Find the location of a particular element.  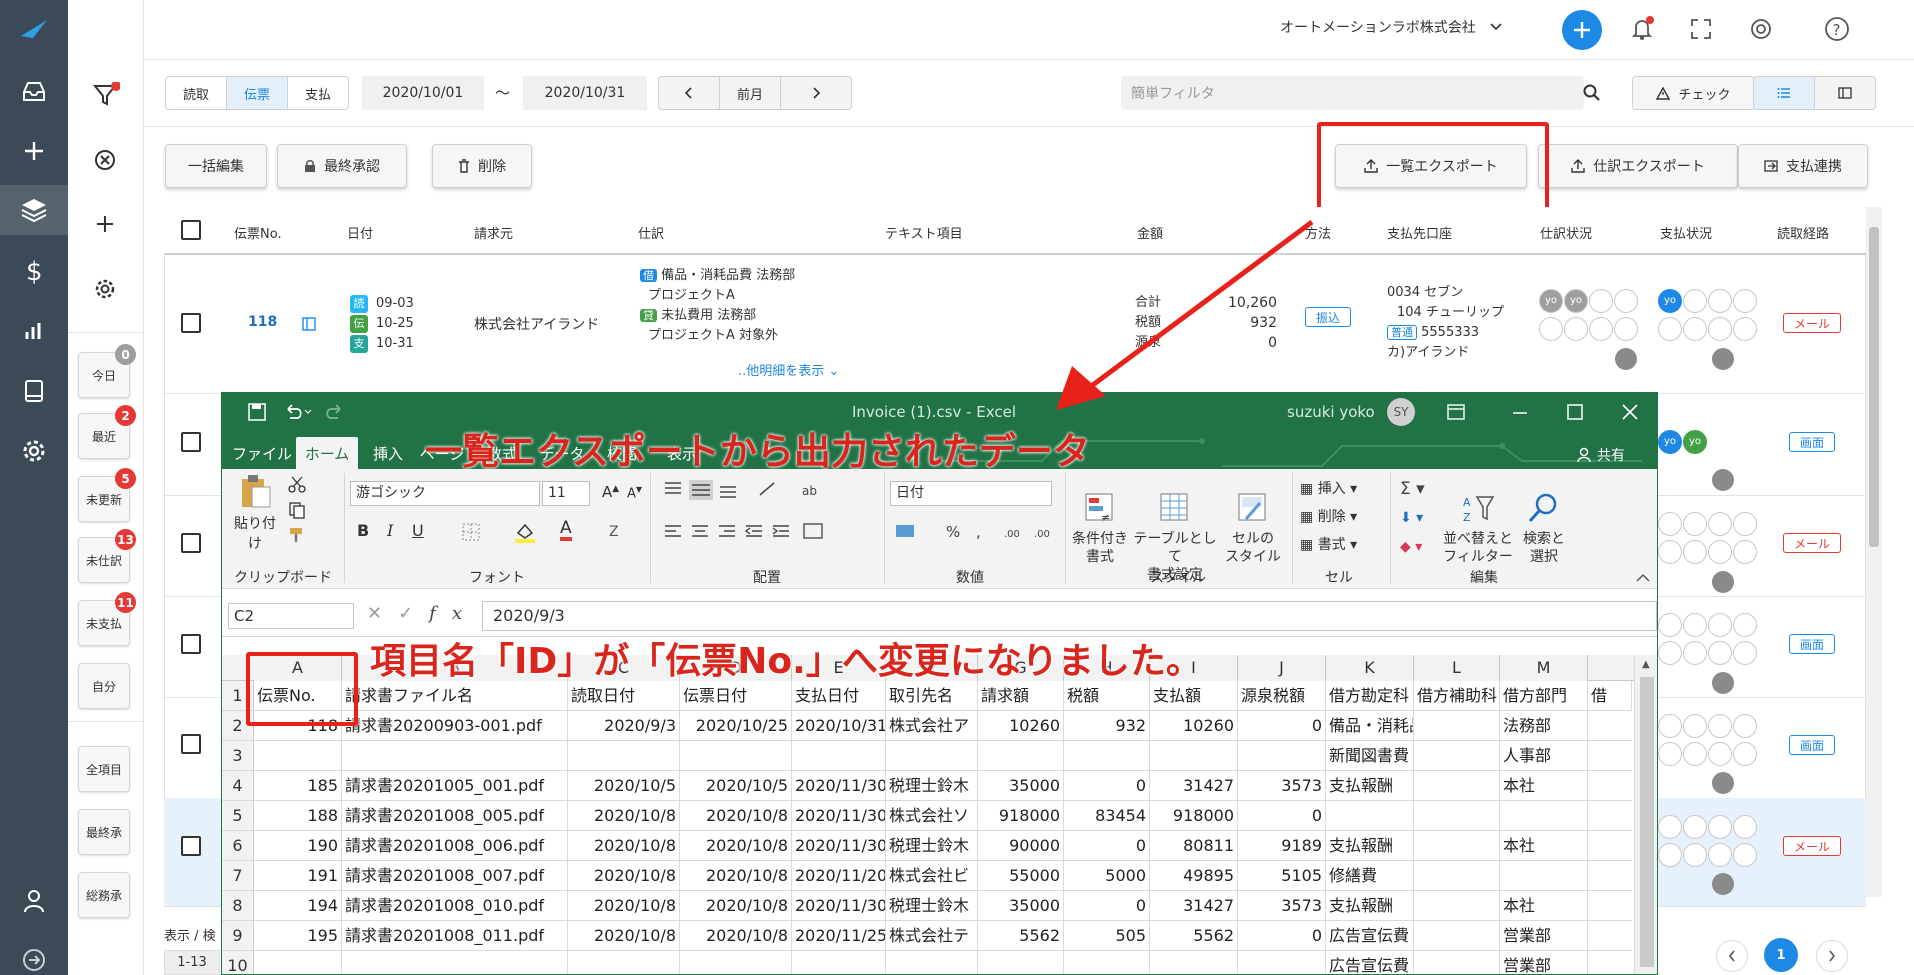

cell: 55000 is located at coordinates (1021, 876).